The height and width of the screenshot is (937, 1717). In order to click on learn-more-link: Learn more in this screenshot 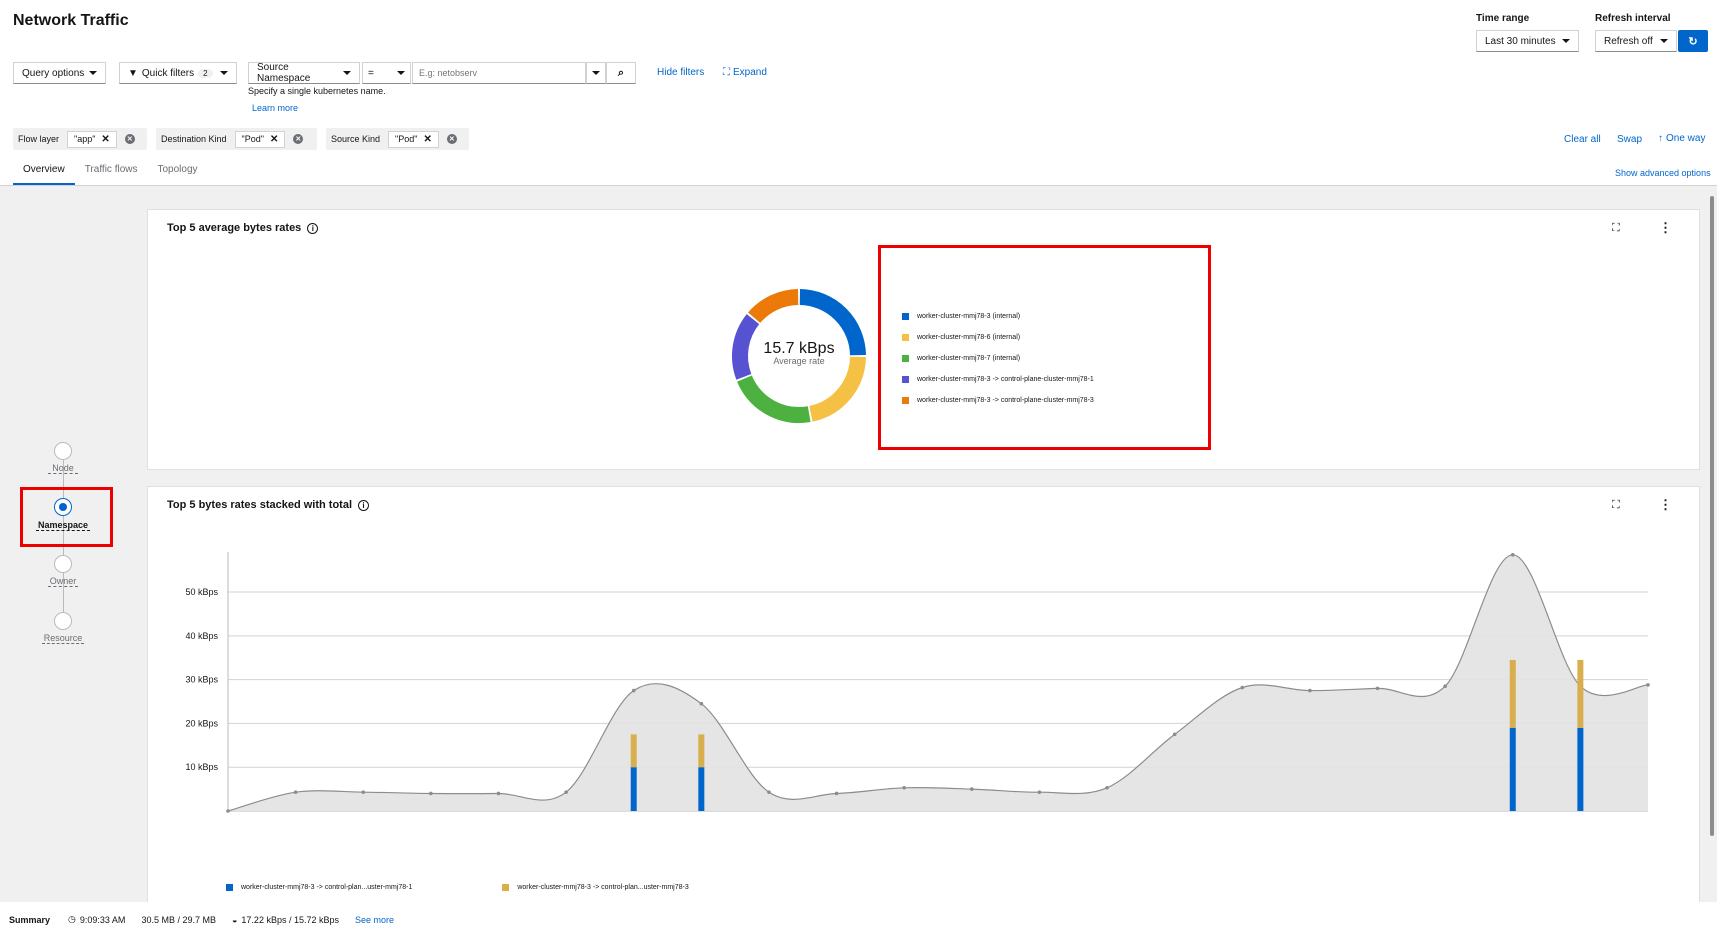, I will do `click(275, 108)`.